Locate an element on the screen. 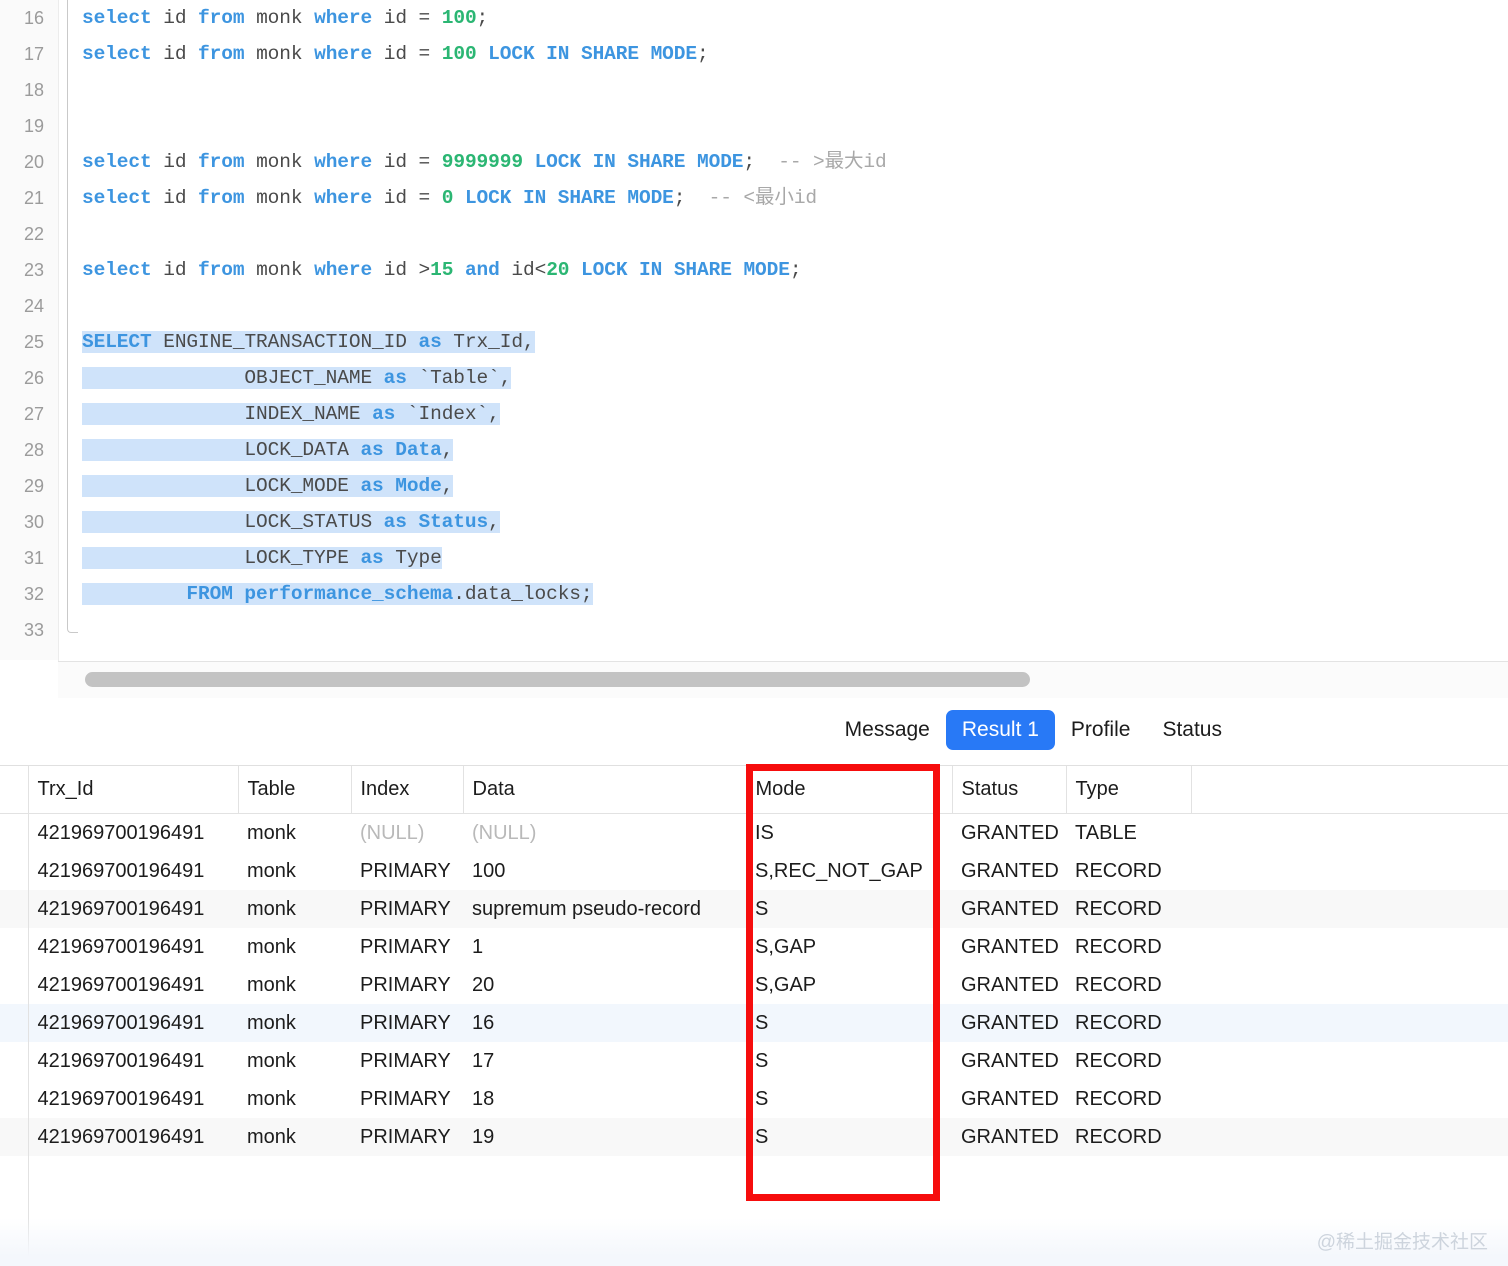 The height and width of the screenshot is (1266, 1508). cell-mode: S,REC_NOT_GAP is located at coordinates (849, 871).